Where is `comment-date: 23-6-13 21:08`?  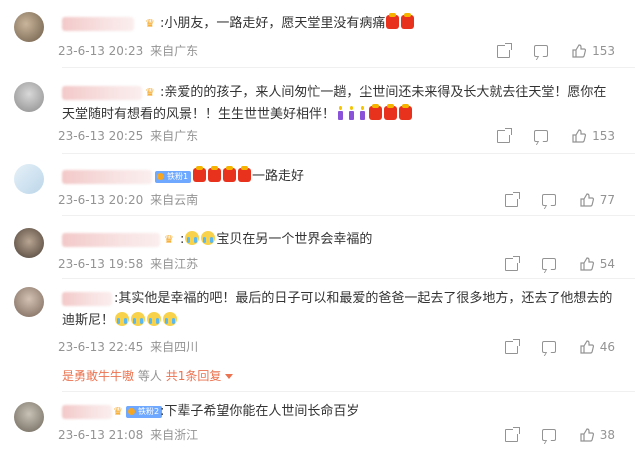
comment-date: 23-6-13 21:08 is located at coordinates (101, 435).